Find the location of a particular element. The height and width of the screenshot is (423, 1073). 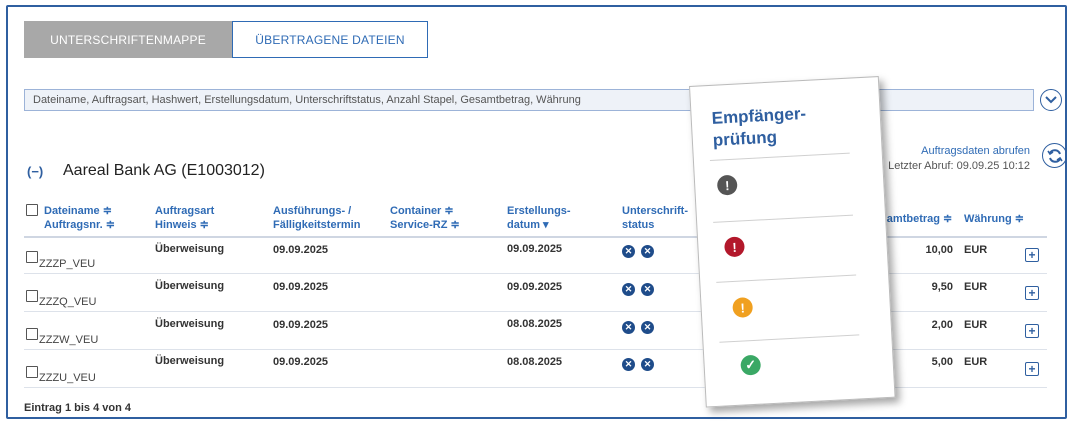

refresh-icon is located at coordinates (1054, 155).